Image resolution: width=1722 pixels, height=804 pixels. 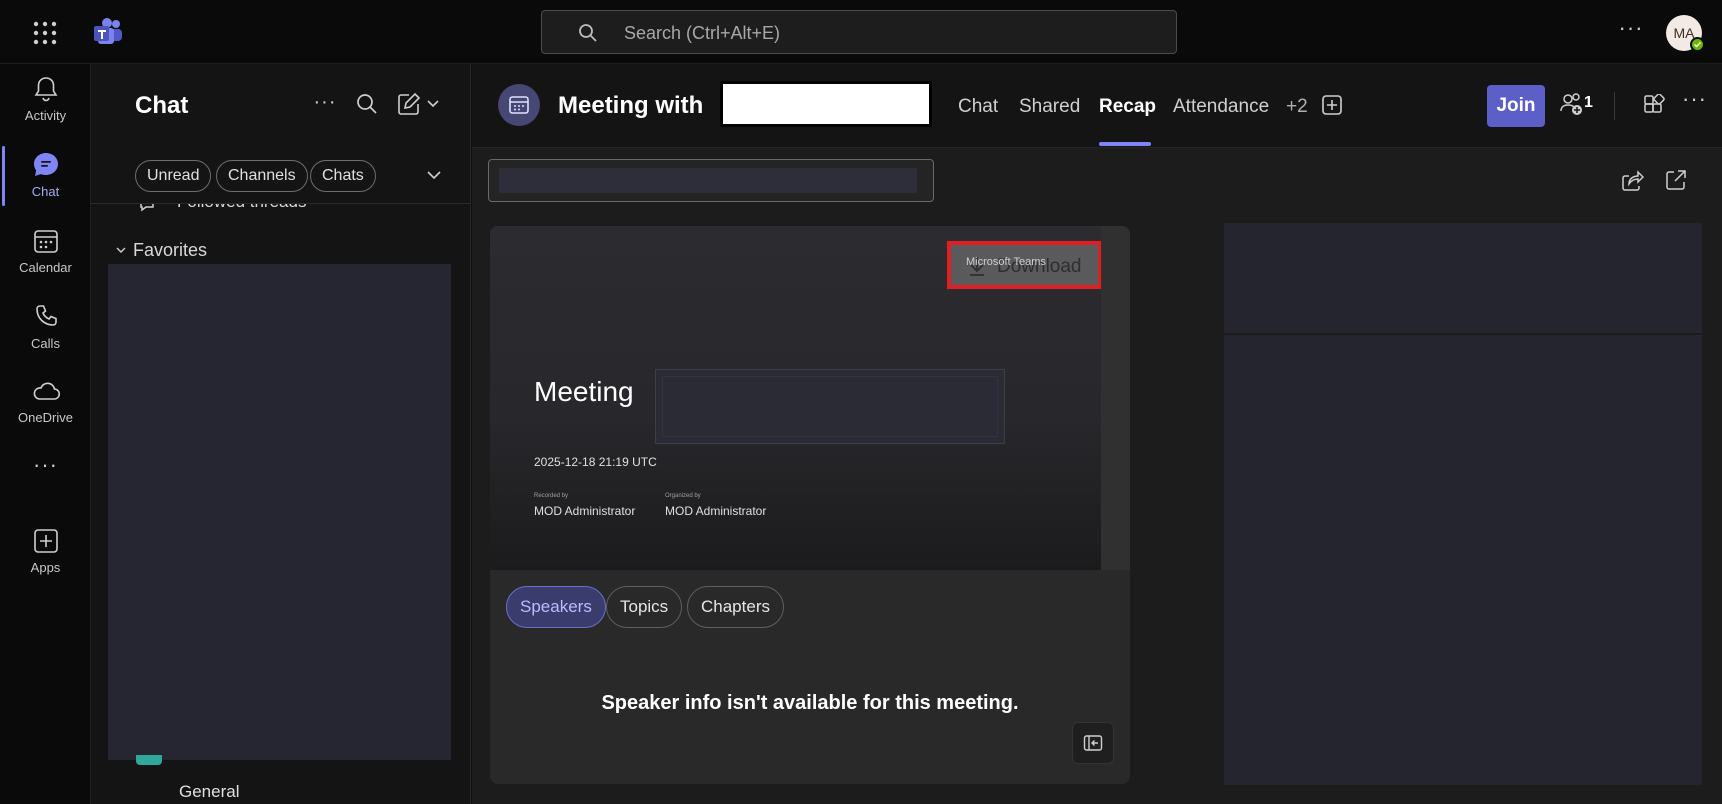 I want to click on tab-attendance: Attendance, so click(x=1221, y=107).